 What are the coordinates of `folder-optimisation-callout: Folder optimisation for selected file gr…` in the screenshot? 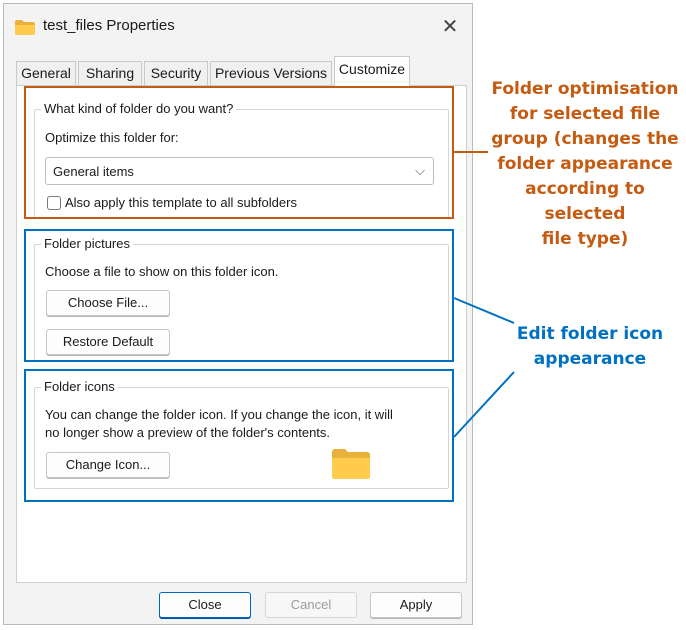 It's located at (585, 164).